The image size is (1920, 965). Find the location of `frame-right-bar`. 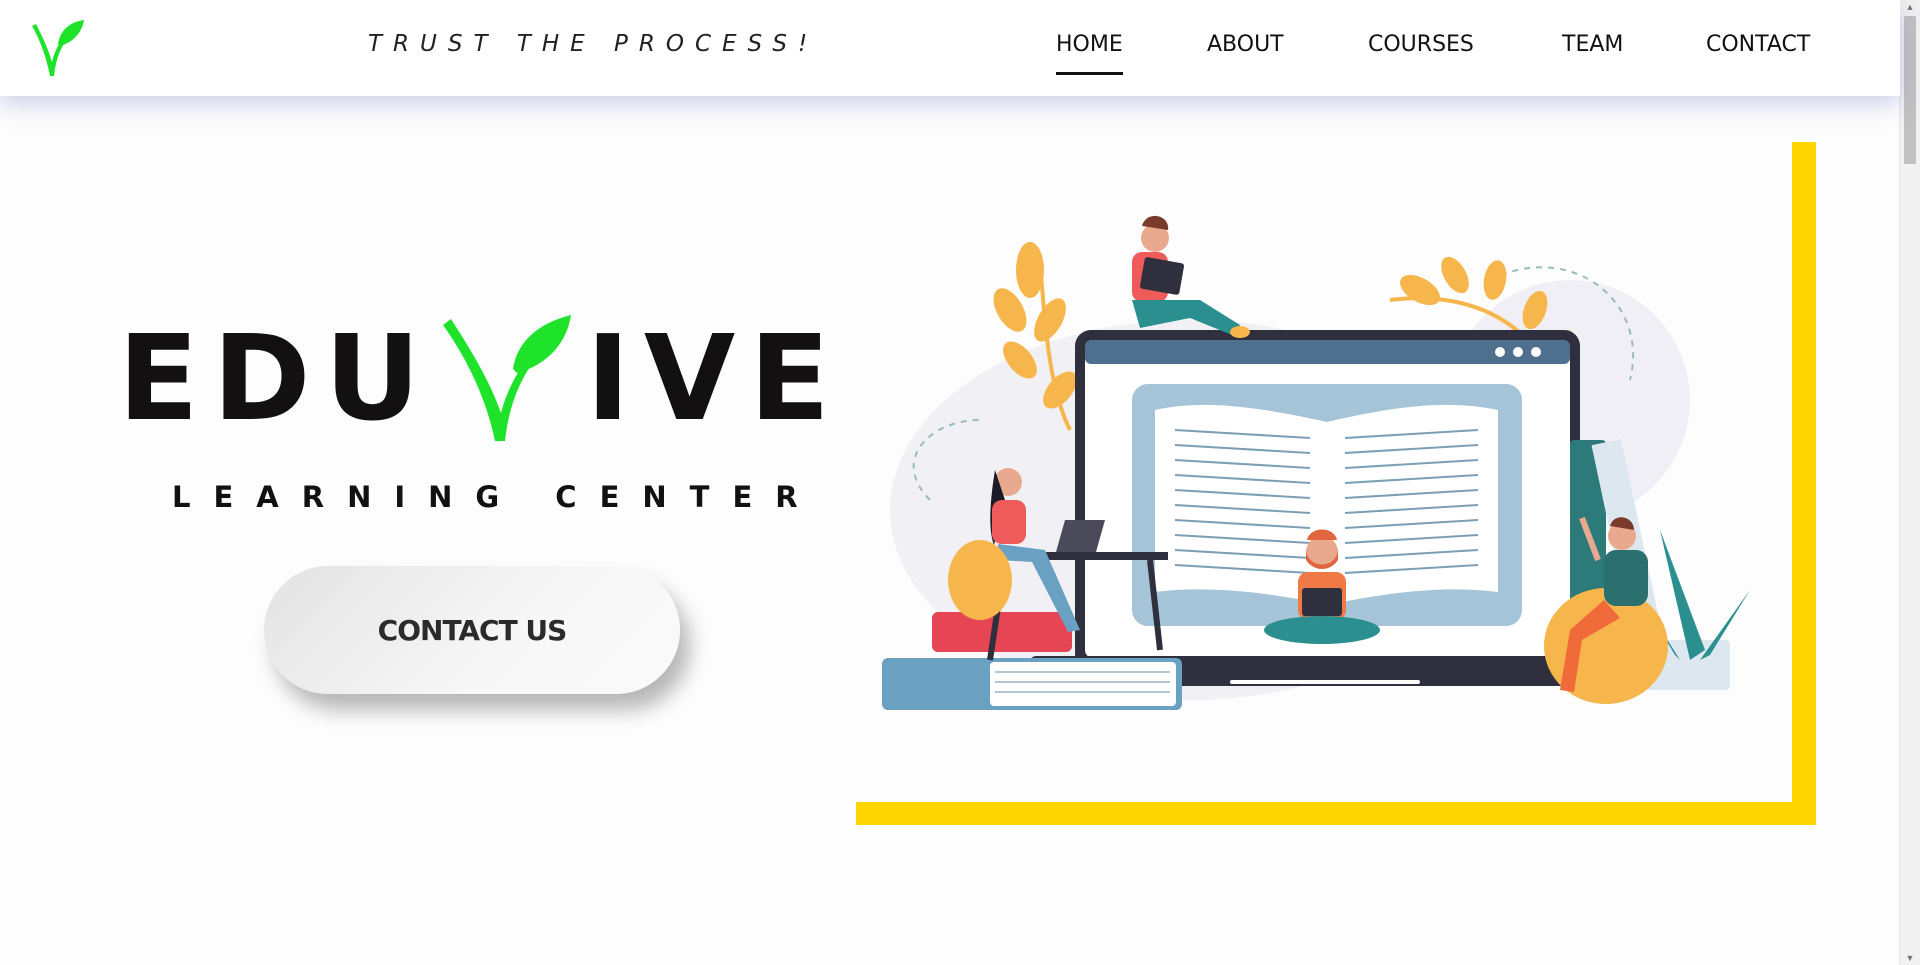

frame-right-bar is located at coordinates (1804, 483).